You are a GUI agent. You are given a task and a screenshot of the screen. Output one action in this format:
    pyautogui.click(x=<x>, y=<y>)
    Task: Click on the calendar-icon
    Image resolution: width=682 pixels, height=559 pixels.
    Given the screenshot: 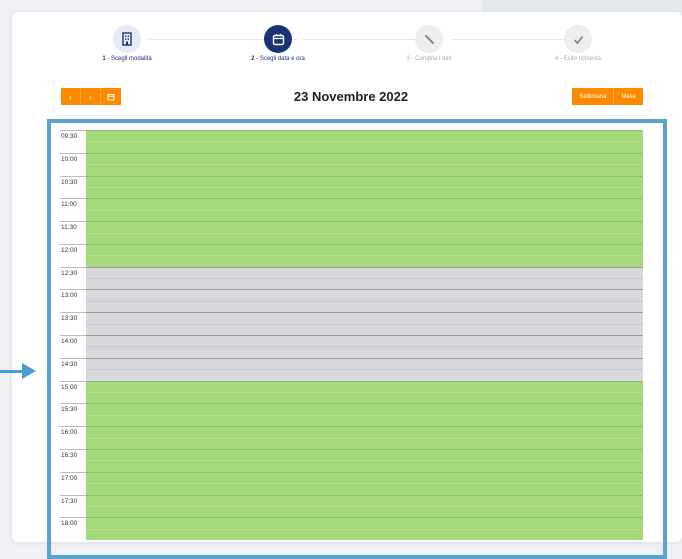 What is the action you would take?
    pyautogui.click(x=278, y=39)
    